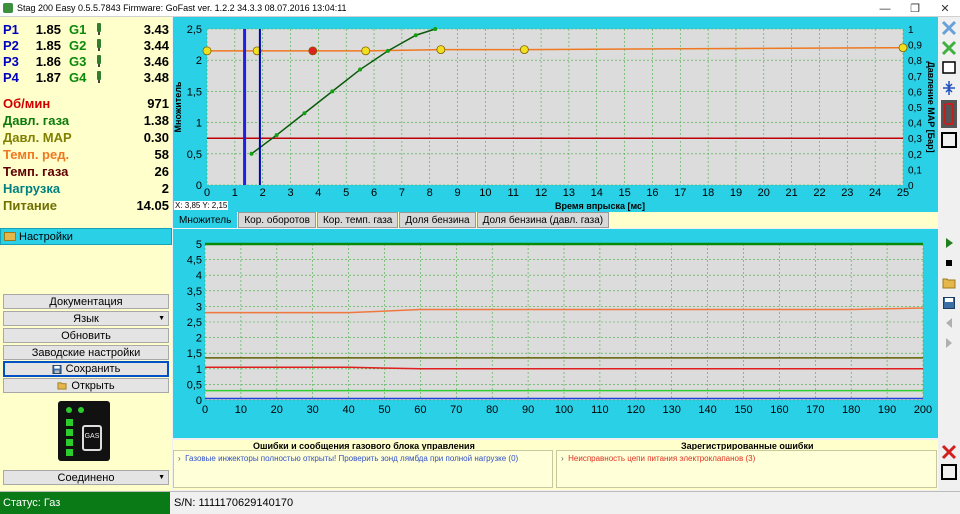  Describe the element at coordinates (672, 410) in the screenshot. I see `x-tick-label: 130` at that location.